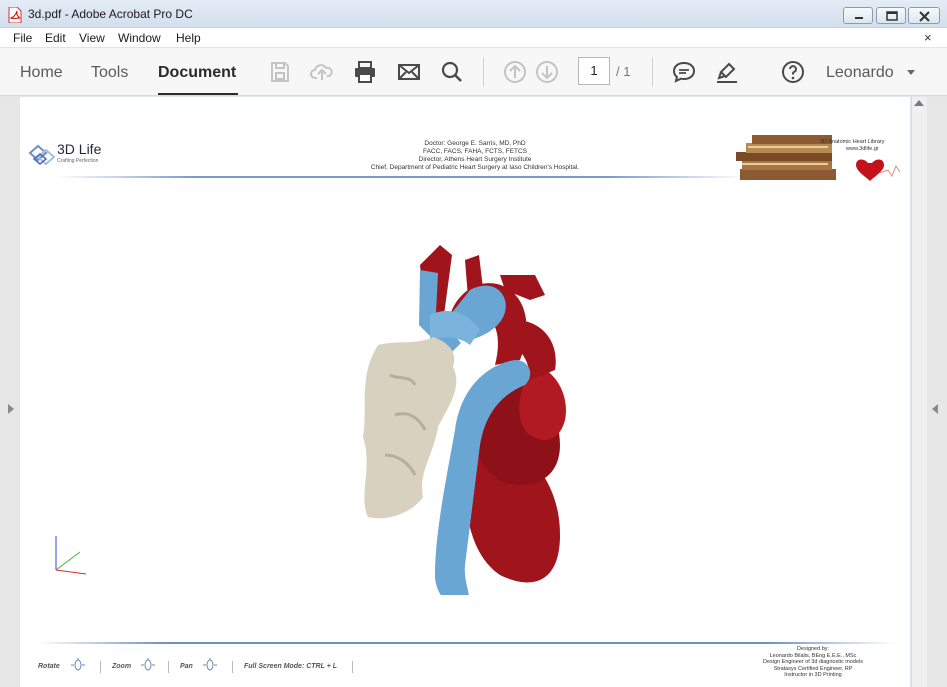 This screenshot has height=687, width=947. What do you see at coordinates (935, 409) in the screenshot?
I see `expand-right-pane-icon` at bounding box center [935, 409].